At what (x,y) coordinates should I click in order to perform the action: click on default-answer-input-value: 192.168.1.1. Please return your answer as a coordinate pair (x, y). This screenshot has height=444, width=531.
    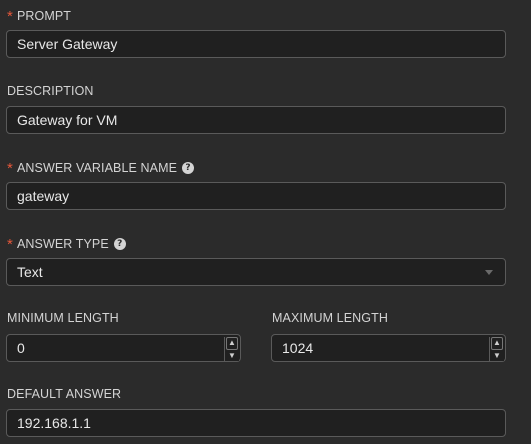
    Looking at the image, I should click on (54, 423).